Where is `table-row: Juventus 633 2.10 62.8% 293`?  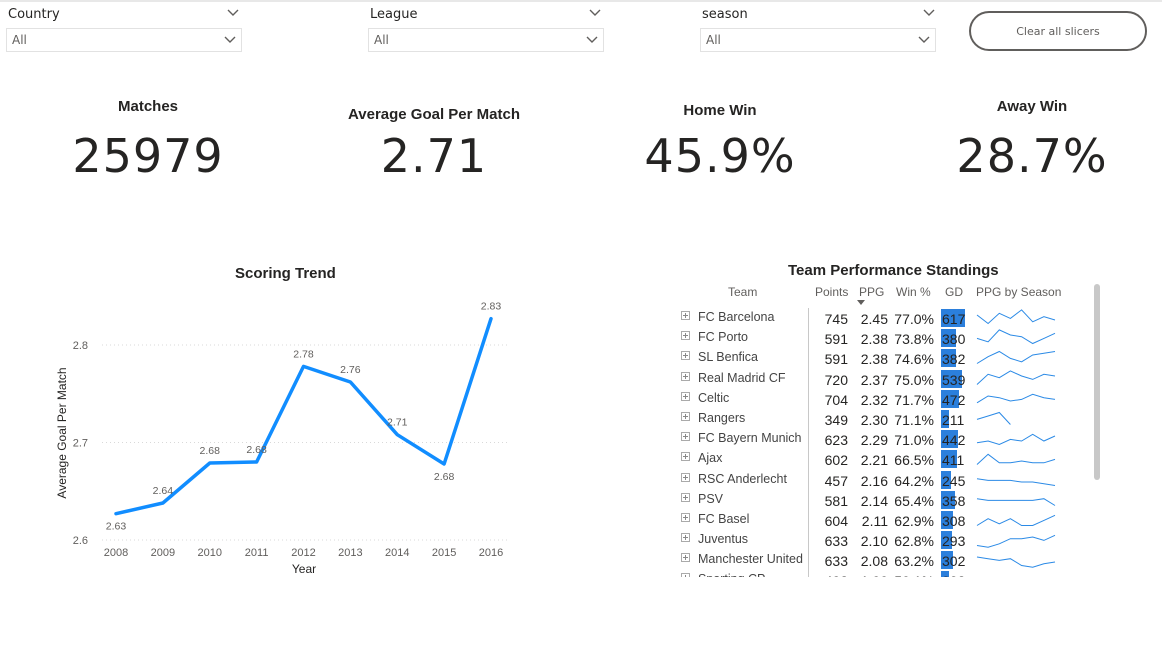
table-row: Juventus 633 2.10 62.8% 293 is located at coordinates (870, 540).